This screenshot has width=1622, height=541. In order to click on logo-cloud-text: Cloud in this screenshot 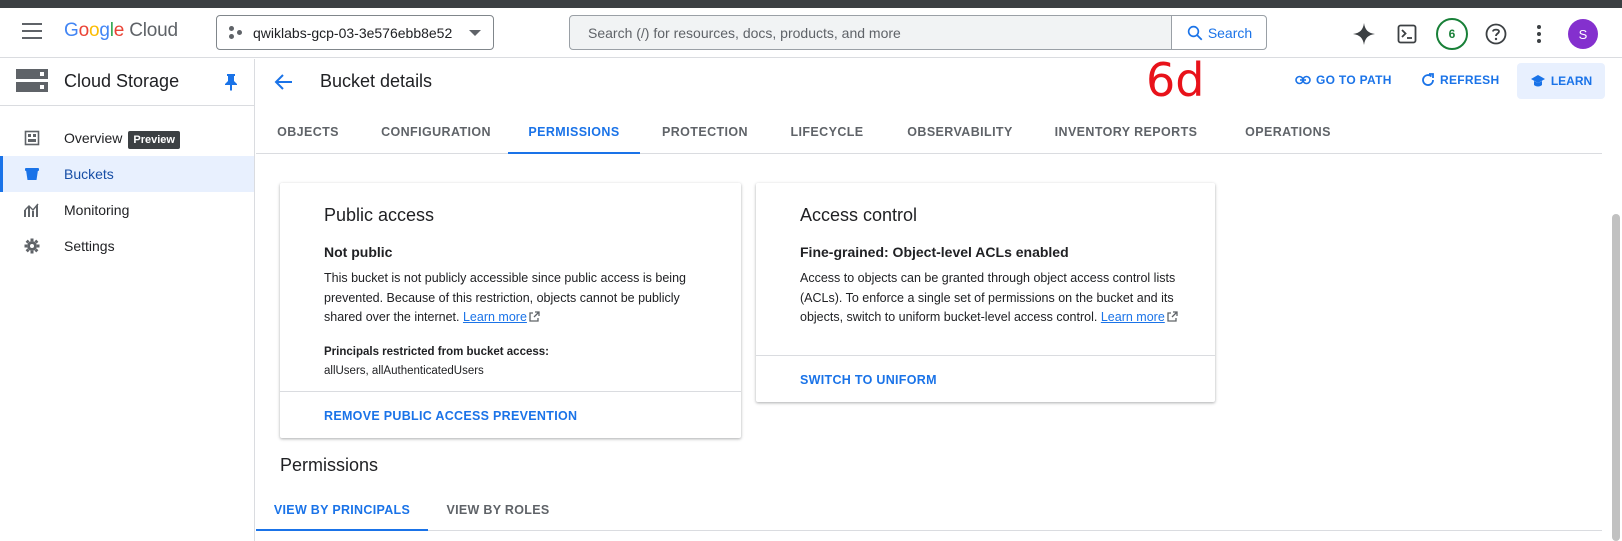, I will do `click(153, 30)`.